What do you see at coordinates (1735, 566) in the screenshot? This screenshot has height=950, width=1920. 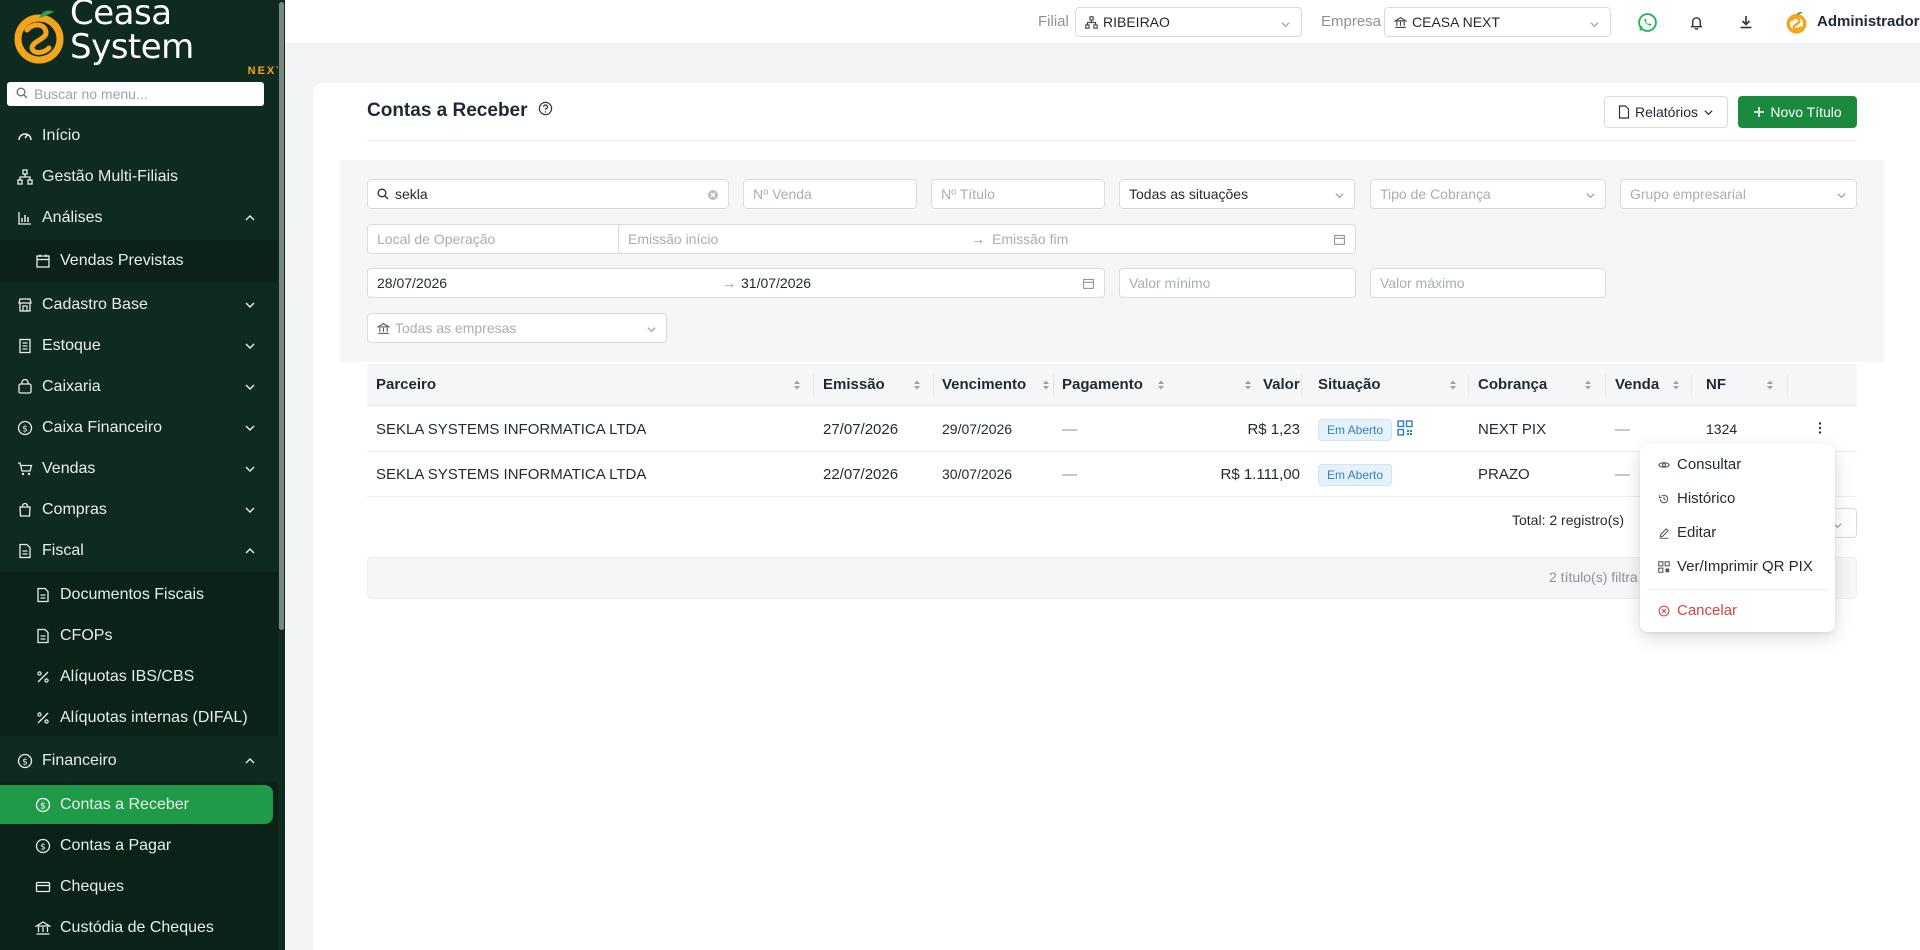 I see `menu-item-ver-imprimir-qr-pix: Ver/Imprimir QR PIX` at bounding box center [1735, 566].